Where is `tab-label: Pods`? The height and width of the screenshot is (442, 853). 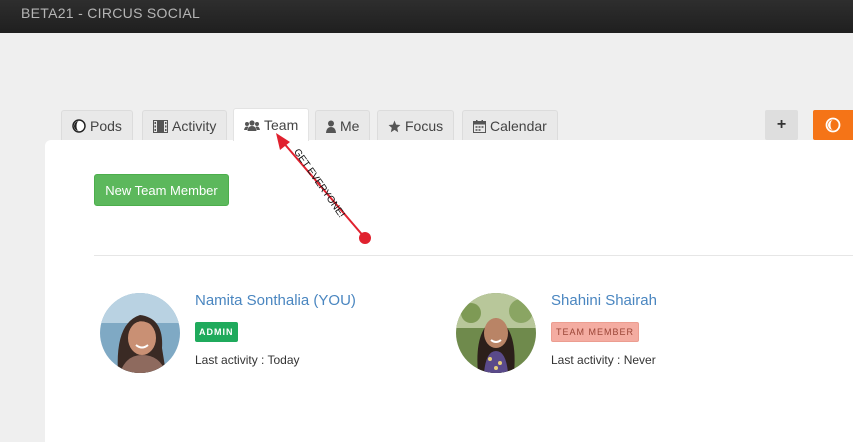
tab-label: Pods is located at coordinates (106, 126).